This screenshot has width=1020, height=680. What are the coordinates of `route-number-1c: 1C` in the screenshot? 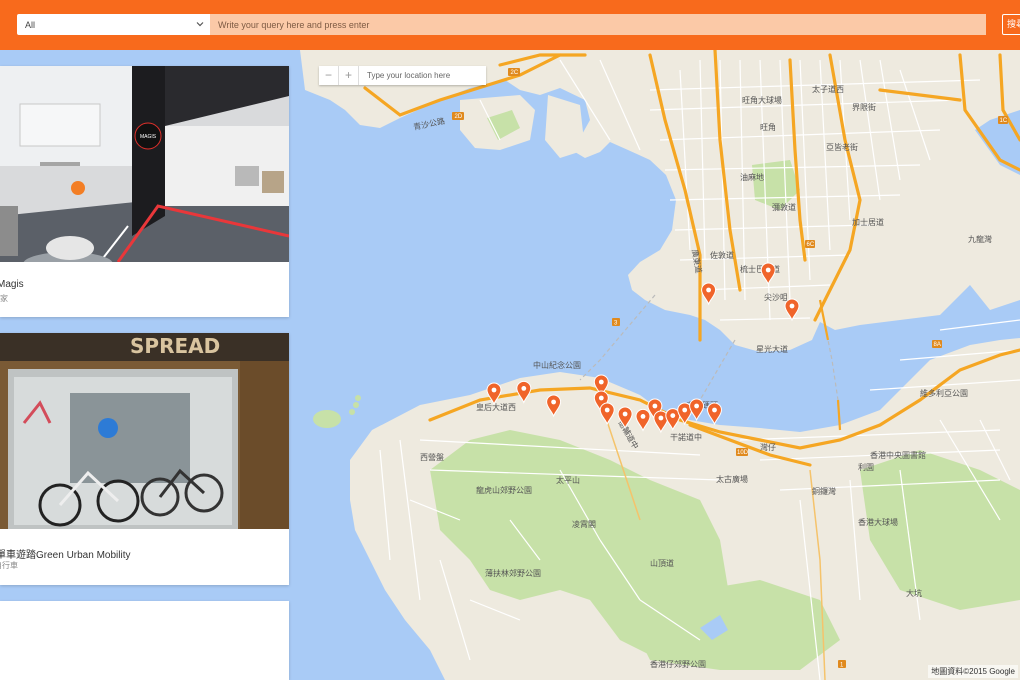 It's located at (1004, 121).